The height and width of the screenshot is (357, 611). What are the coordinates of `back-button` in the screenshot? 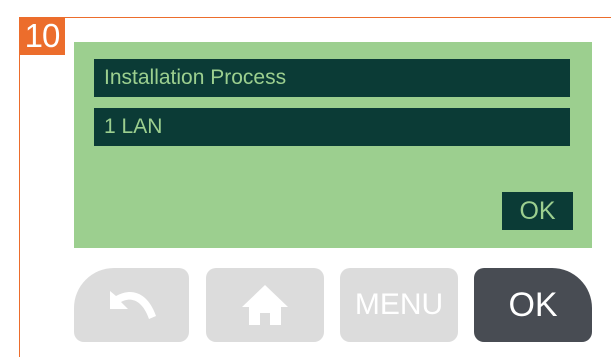 It's located at (131, 305).